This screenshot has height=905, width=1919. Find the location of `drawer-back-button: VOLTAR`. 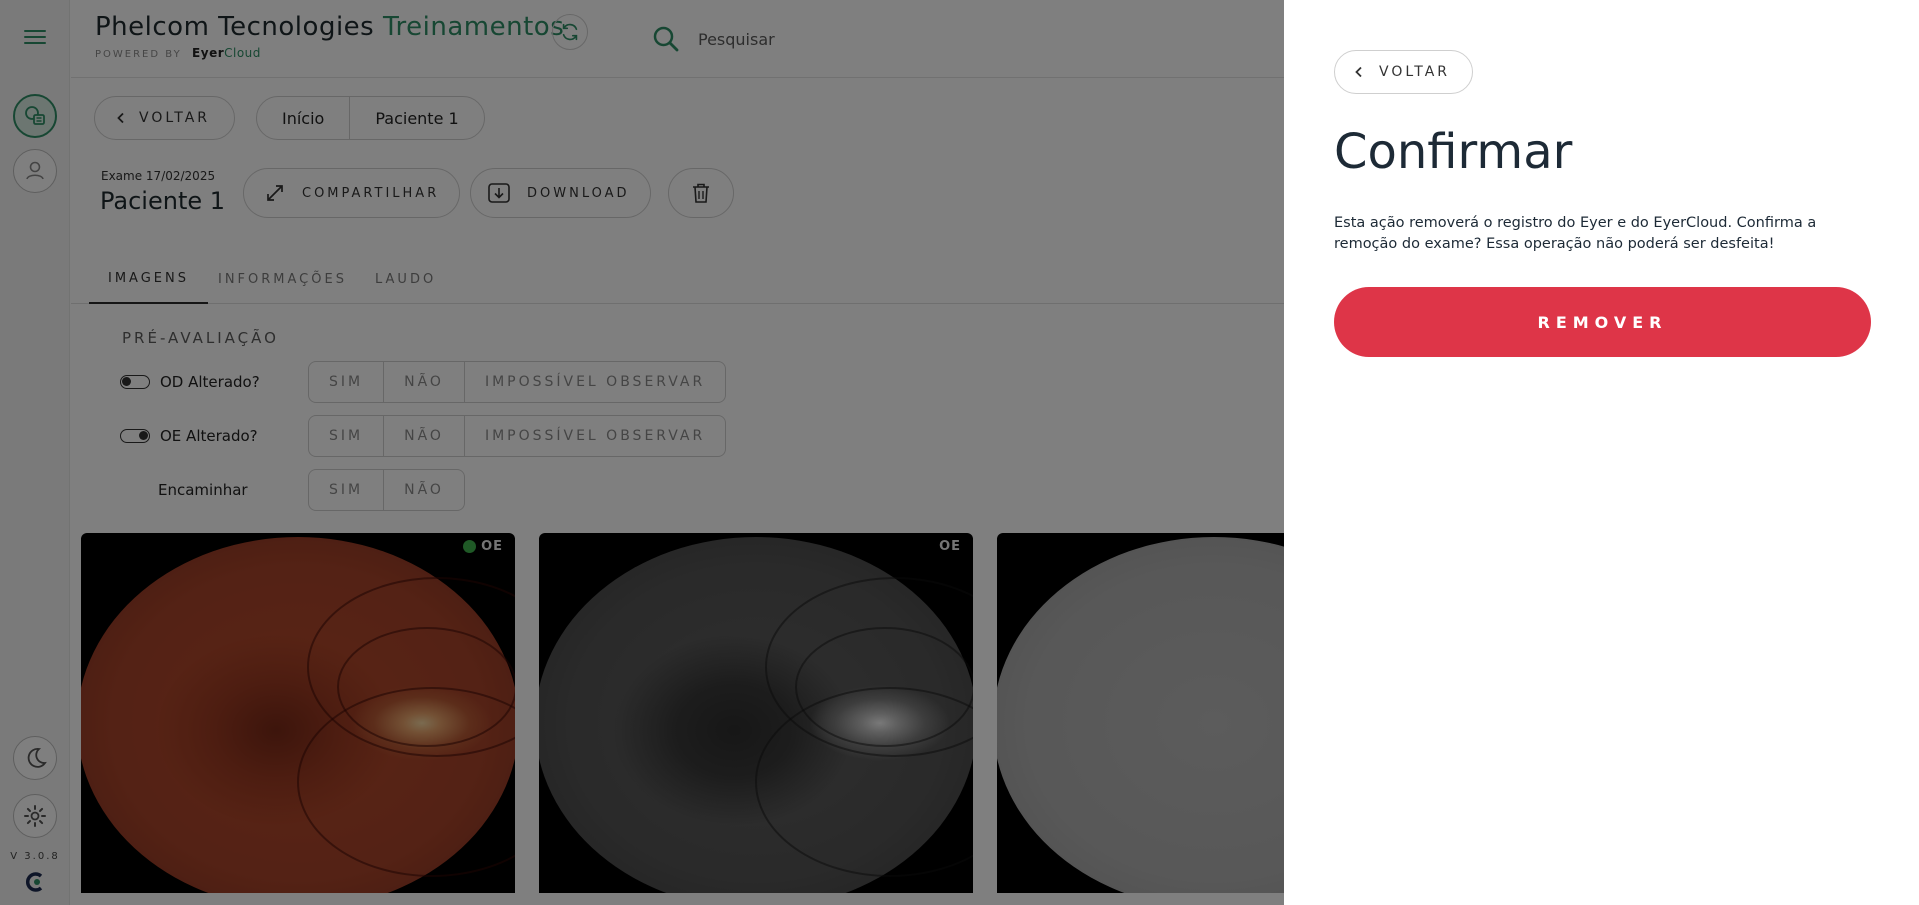

drawer-back-button: VOLTAR is located at coordinates (1403, 72).